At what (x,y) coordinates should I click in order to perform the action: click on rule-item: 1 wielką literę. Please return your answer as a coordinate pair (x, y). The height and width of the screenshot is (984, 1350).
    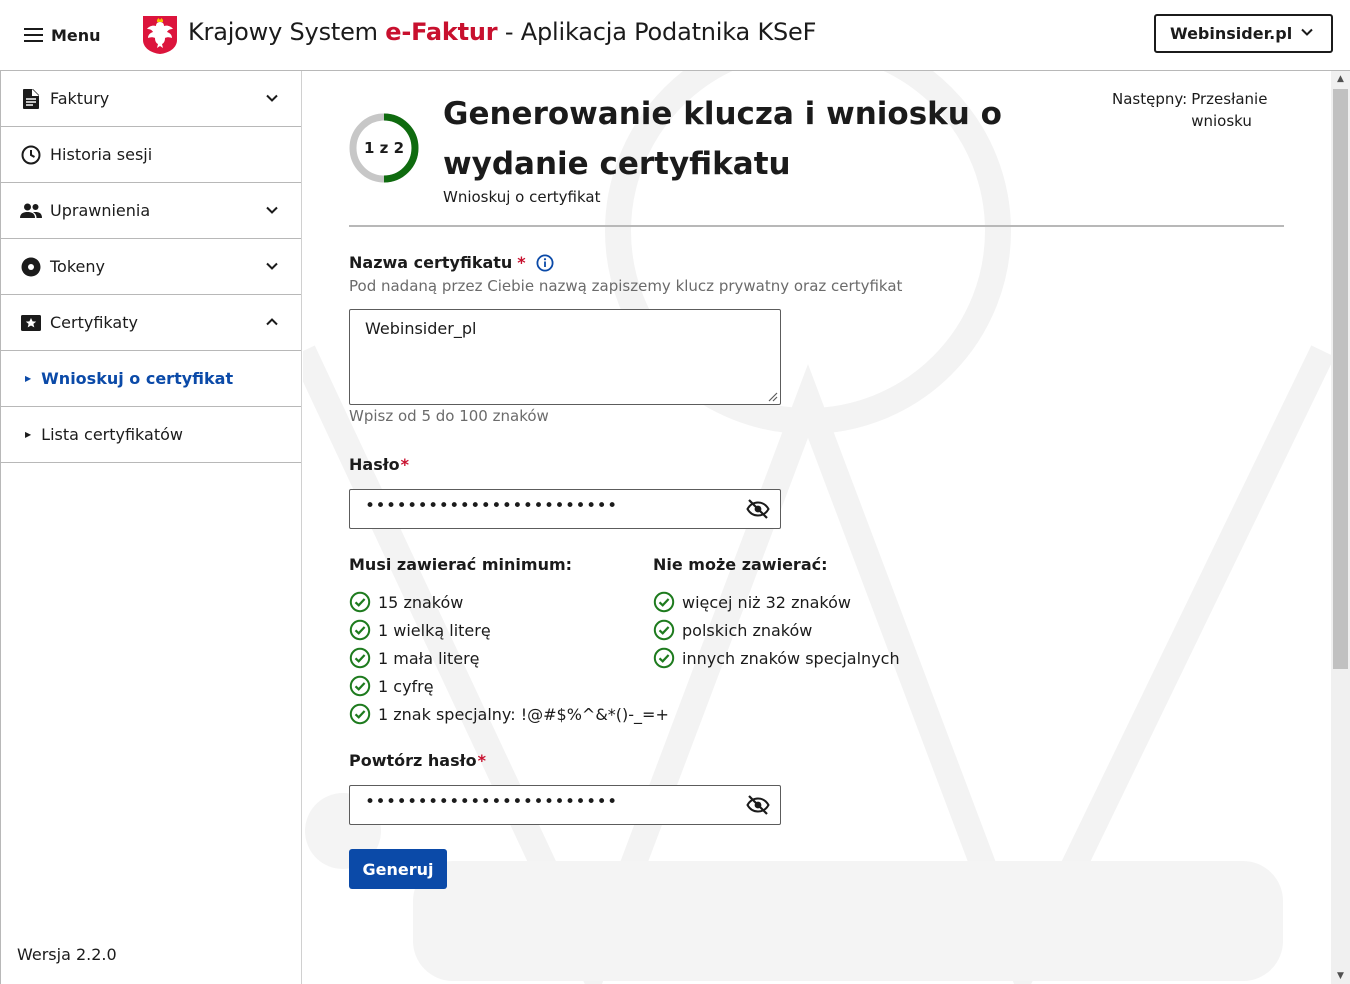
    Looking at the image, I should click on (509, 630).